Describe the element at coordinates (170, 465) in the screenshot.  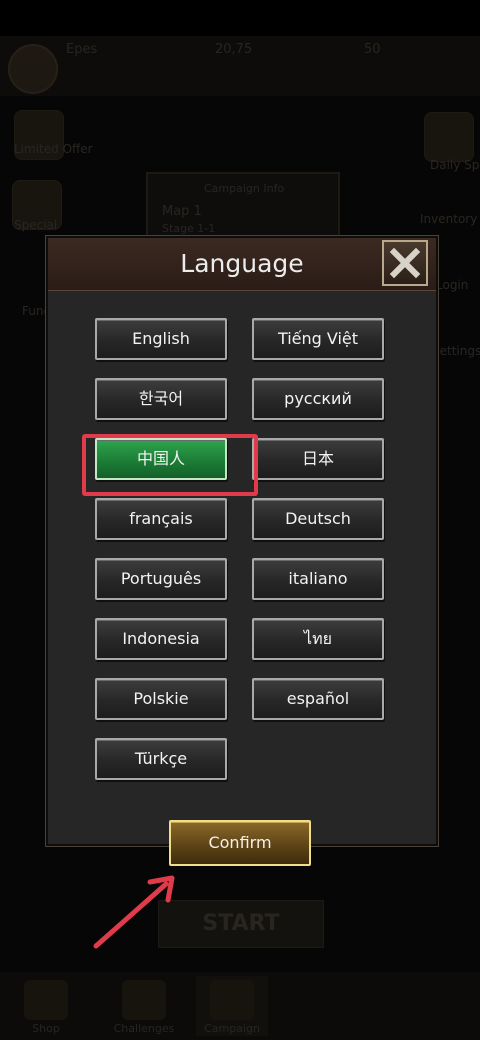
I see `selection-highlight` at that location.